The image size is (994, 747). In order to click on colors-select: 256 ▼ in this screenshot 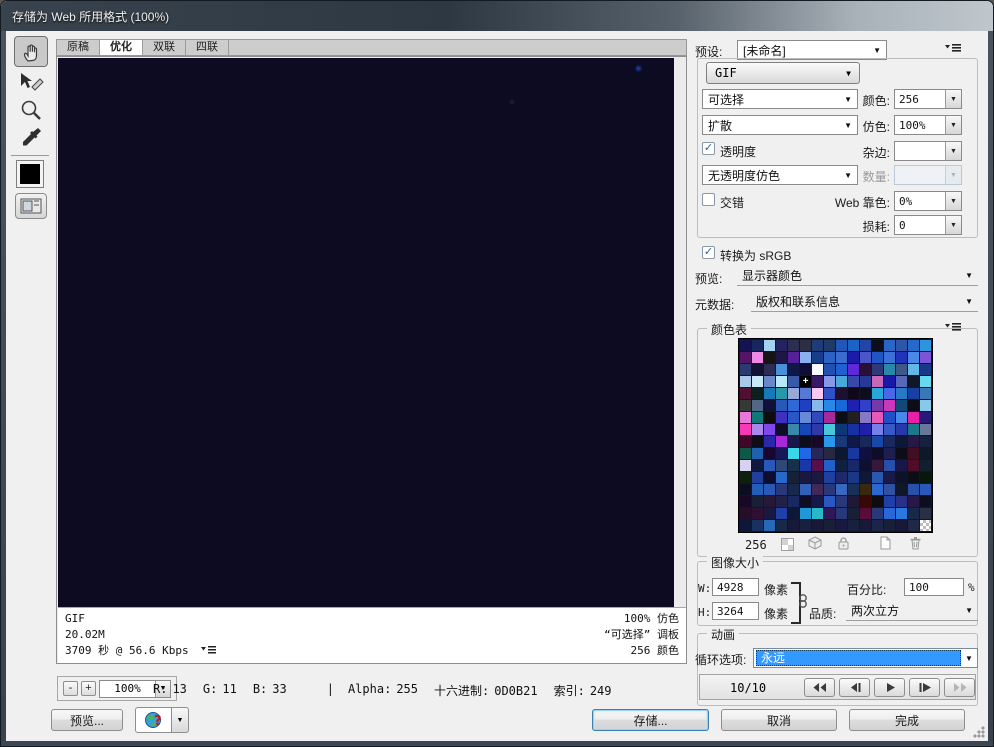, I will do `click(928, 99)`.